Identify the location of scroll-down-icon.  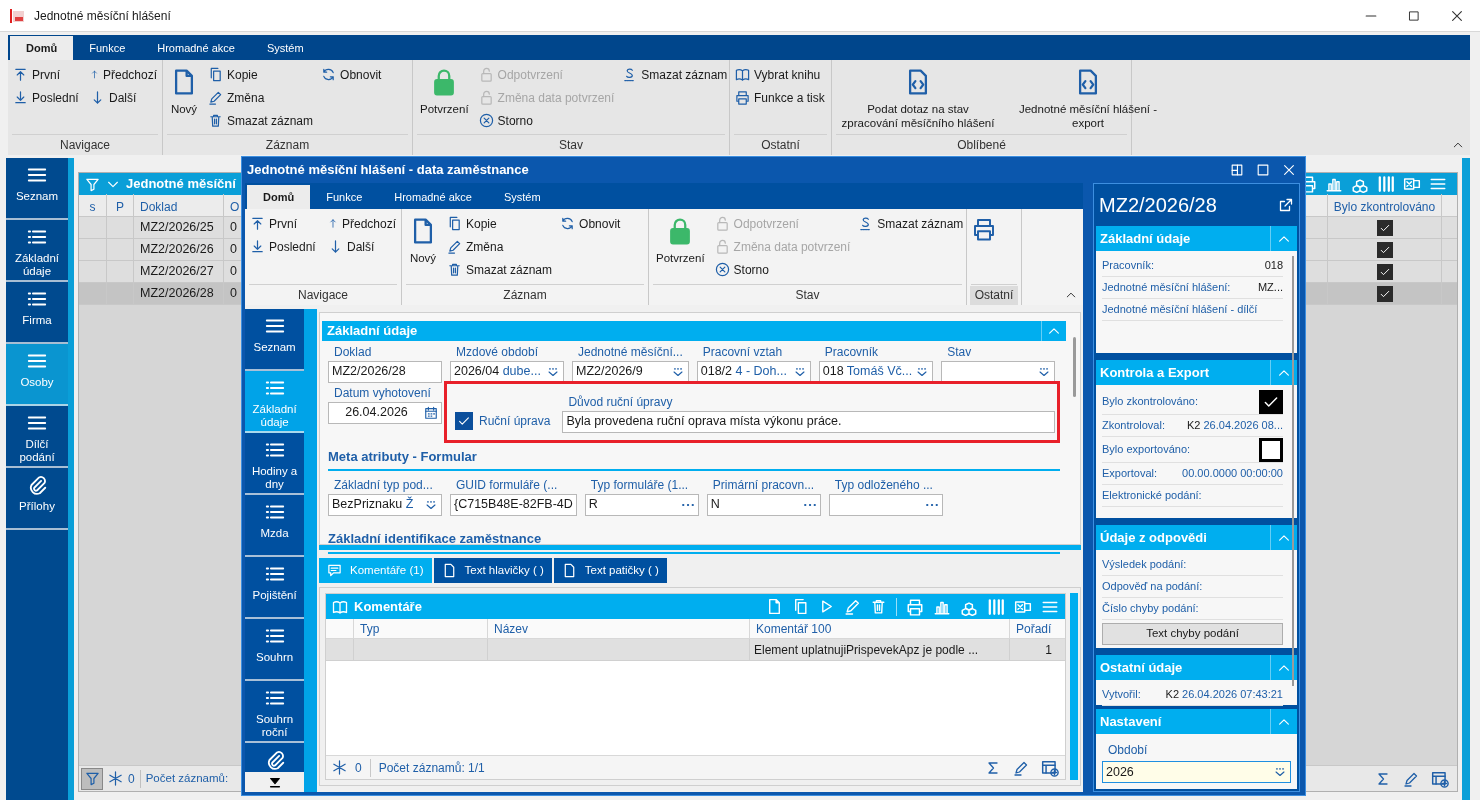
(274, 782).